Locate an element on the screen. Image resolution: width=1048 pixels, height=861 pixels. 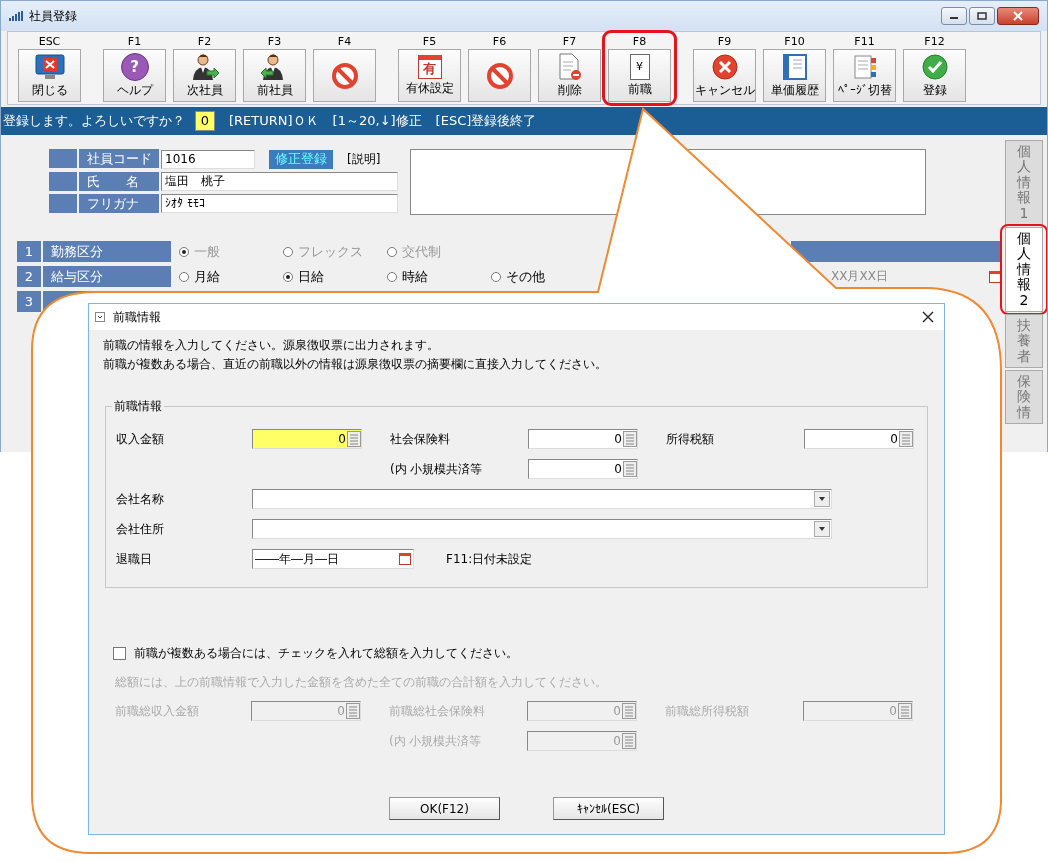
function-key-label: F8 is located at coordinates (639, 41).